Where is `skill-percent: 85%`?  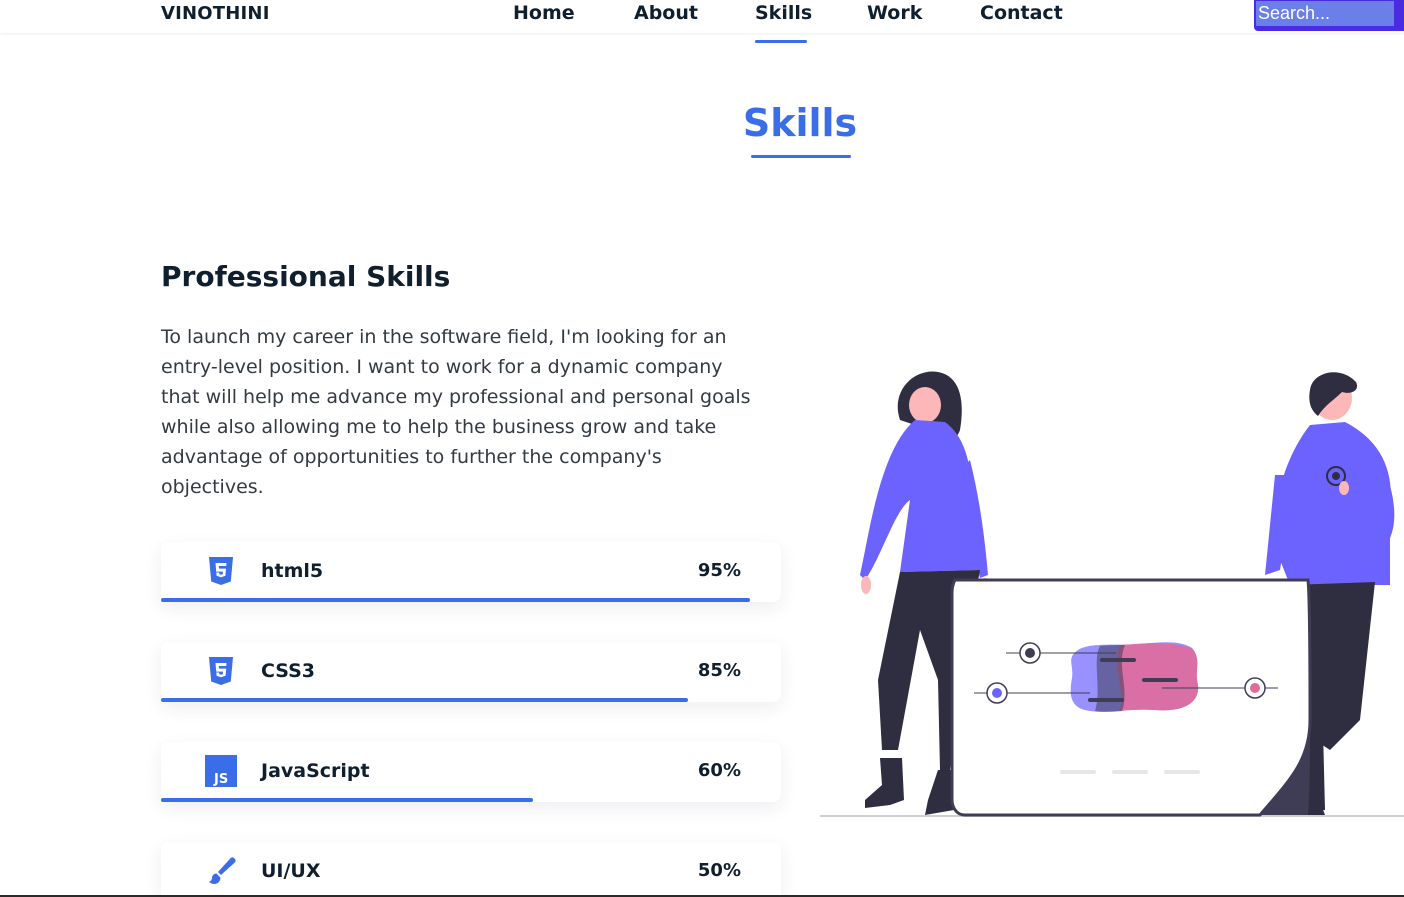 skill-percent: 85% is located at coordinates (719, 670).